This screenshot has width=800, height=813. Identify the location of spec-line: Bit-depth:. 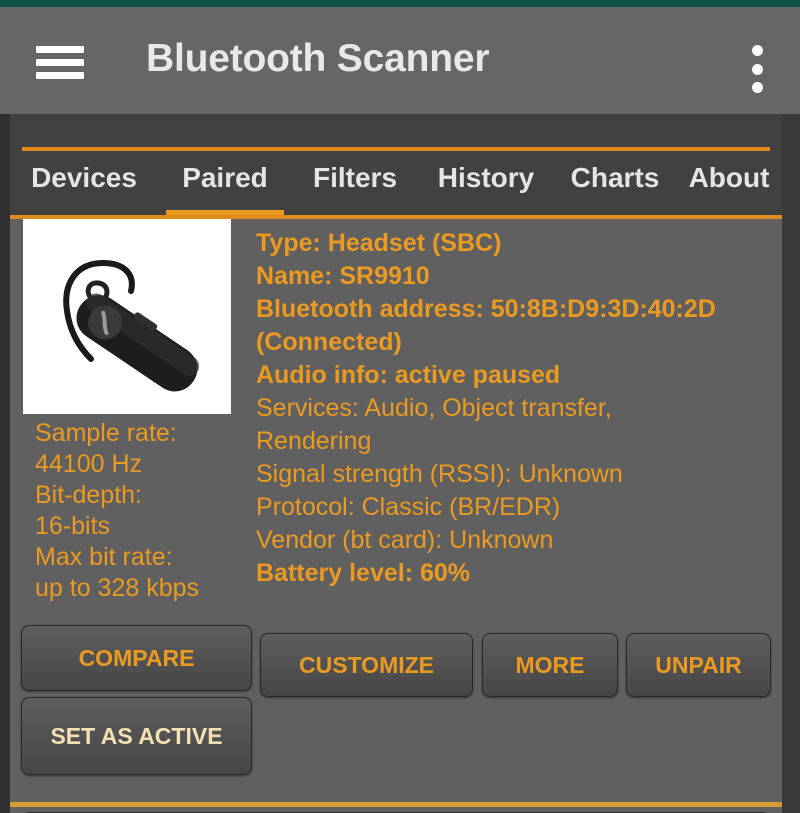
(89, 495).